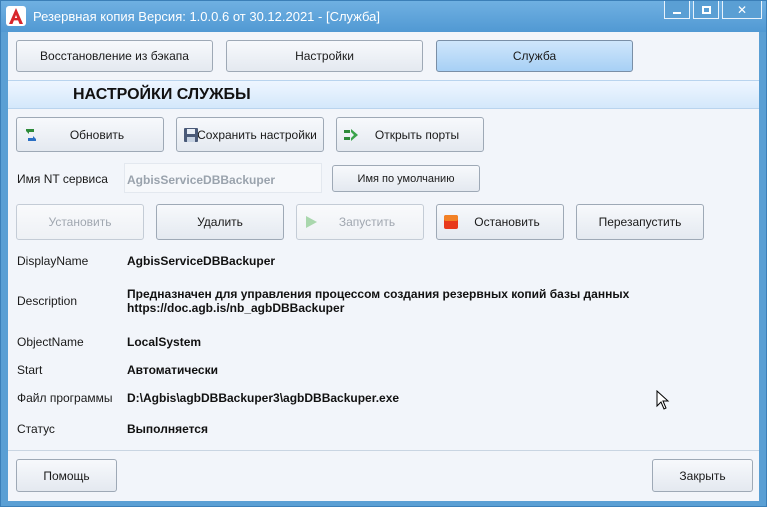  Describe the element at coordinates (172, 370) in the screenshot. I see `start-type-value: Автоматически` at that location.